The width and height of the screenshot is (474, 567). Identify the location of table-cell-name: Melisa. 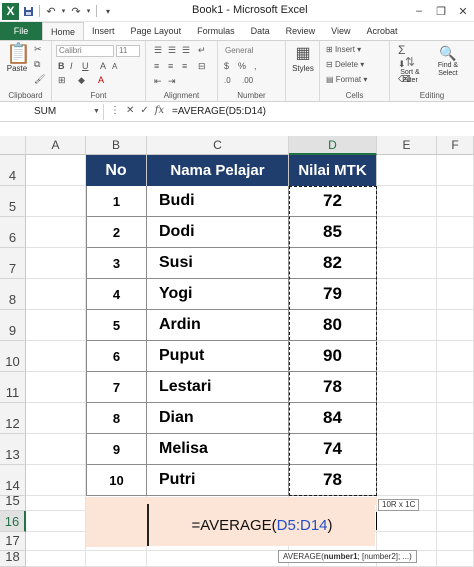
(218, 449).